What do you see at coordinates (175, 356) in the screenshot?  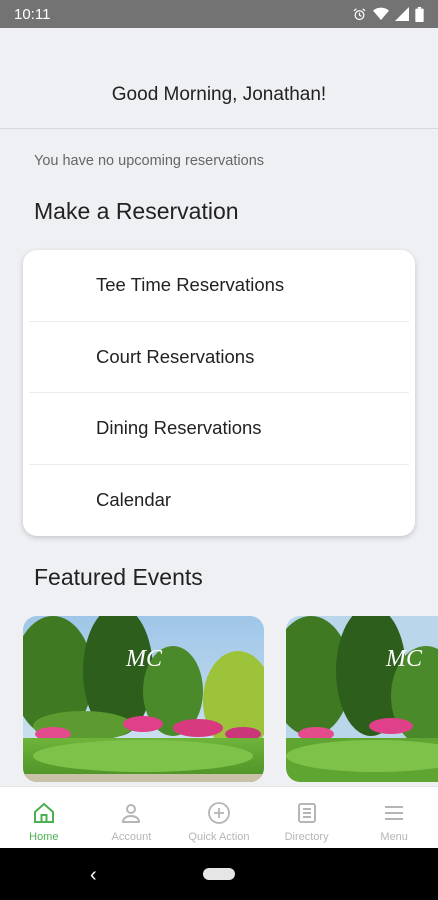 I see `reservation-item-label: Court Reservations` at bounding box center [175, 356].